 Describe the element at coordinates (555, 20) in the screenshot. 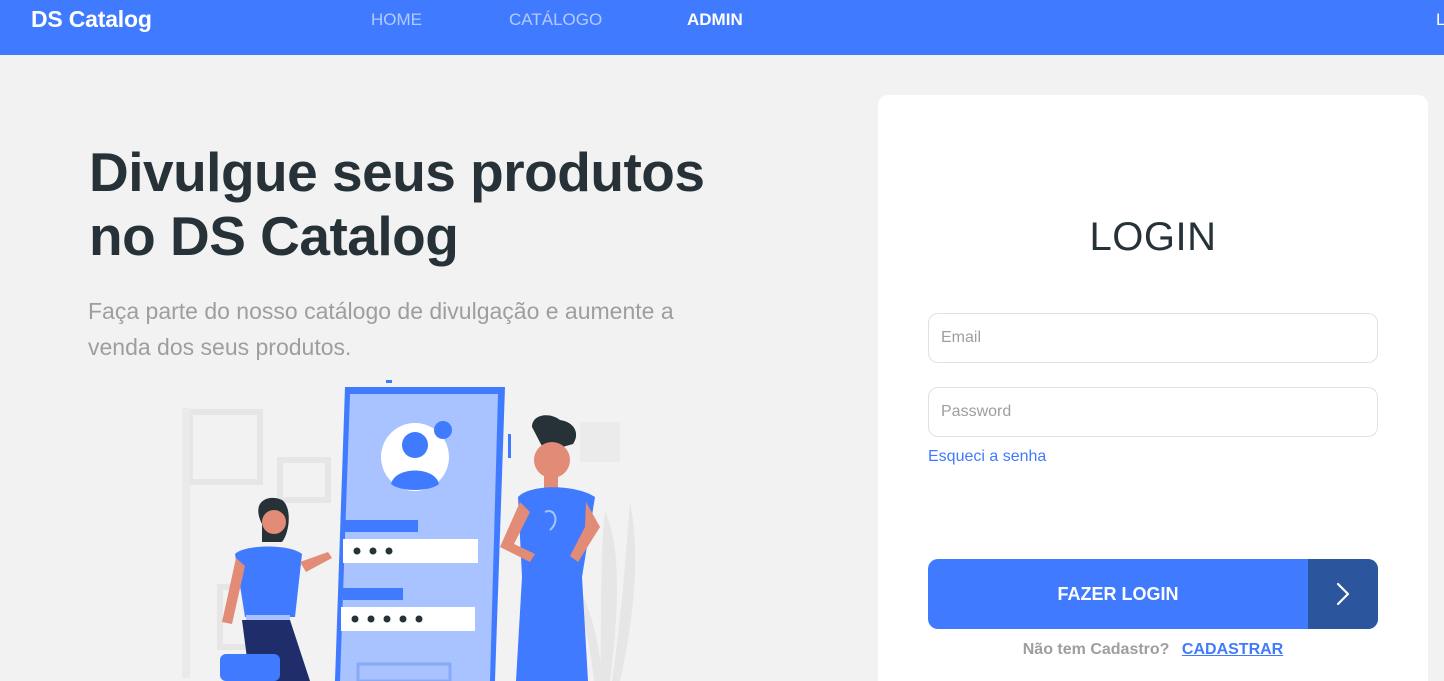

I see `nav-link-catalog: CATÁLOGO` at that location.